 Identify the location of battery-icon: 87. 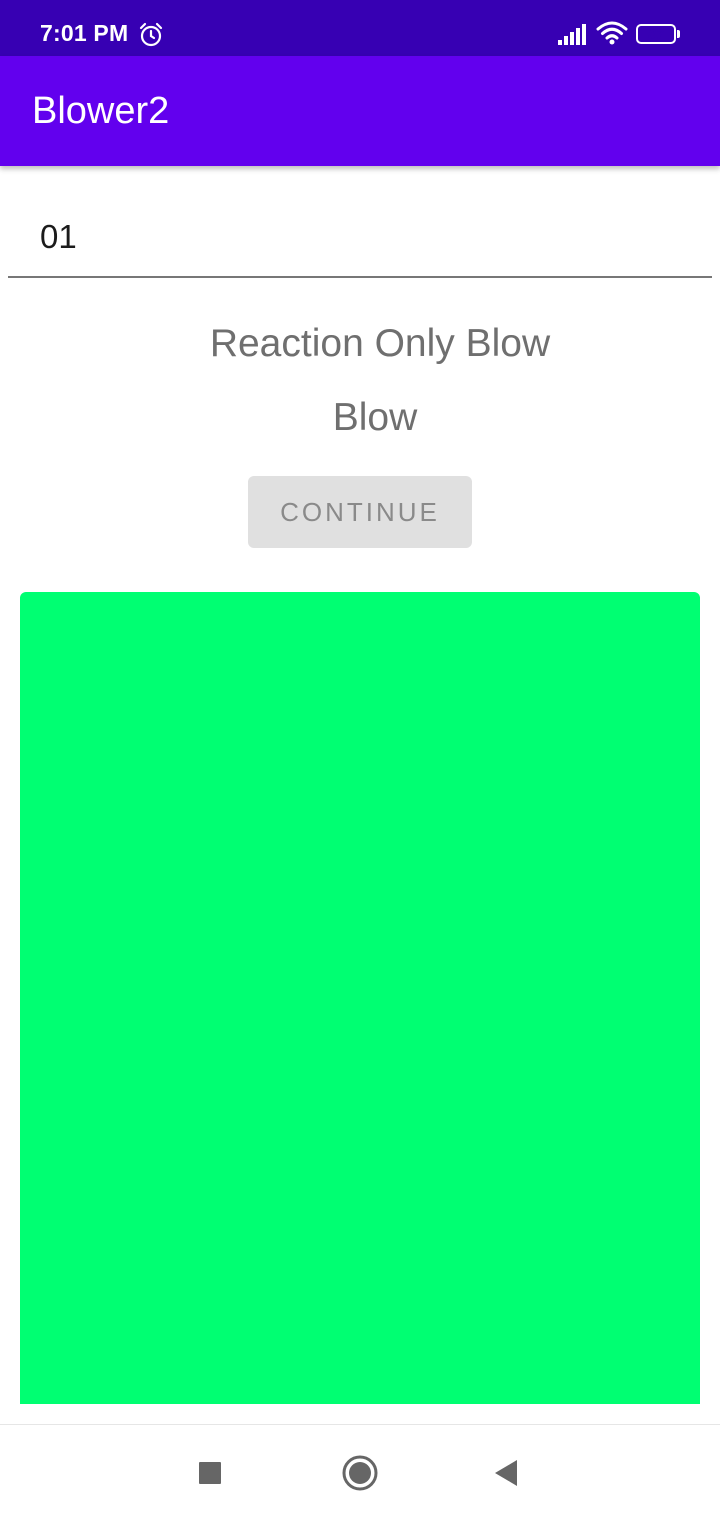
(659, 35).